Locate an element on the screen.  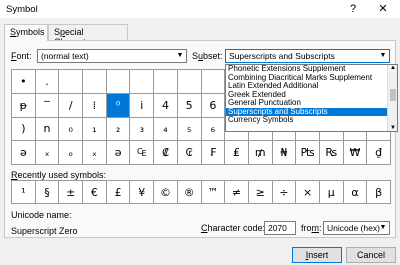
symbol-cell: ₆ is located at coordinates (213, 129).